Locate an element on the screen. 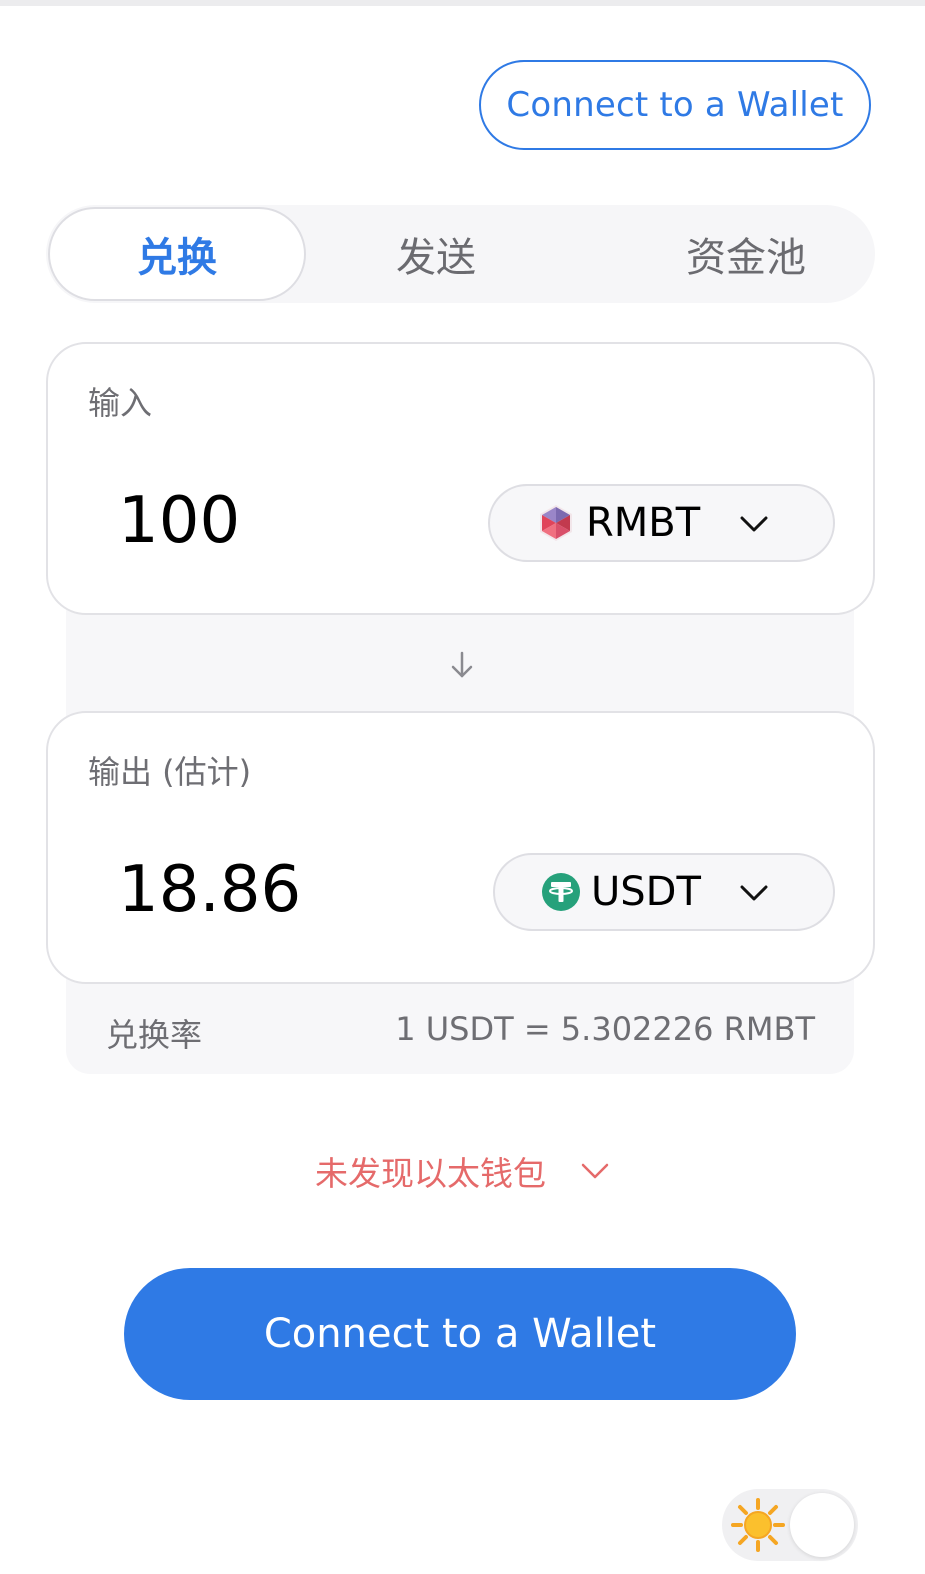  header-connect-wallet-button: Connect to a Wallet is located at coordinates (675, 105).